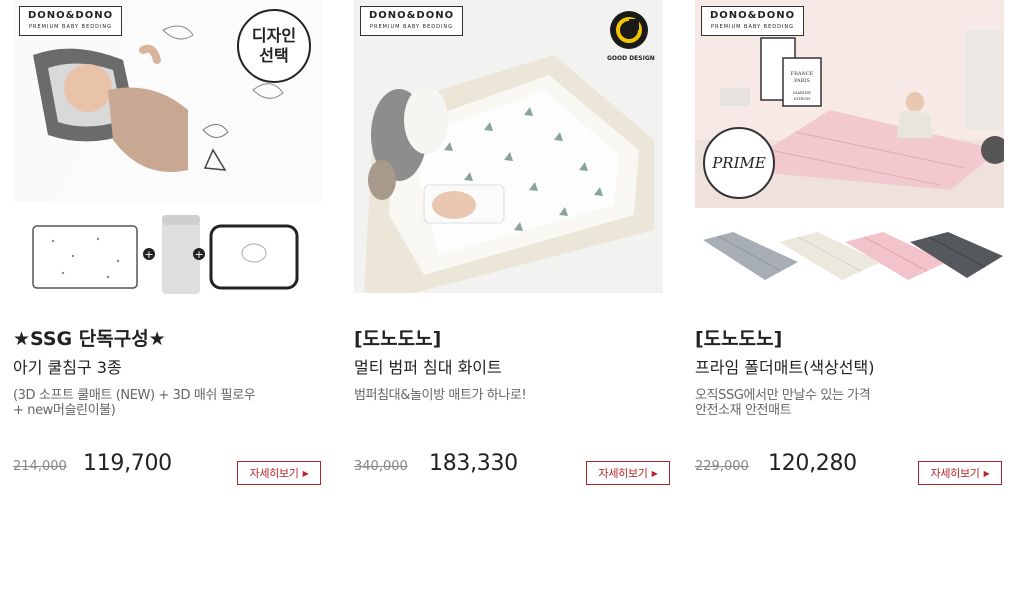 This screenshot has width=1020, height=603. Describe the element at coordinates (274, 46) in the screenshot. I see `design-choice-badge: 디자인 선택` at that location.